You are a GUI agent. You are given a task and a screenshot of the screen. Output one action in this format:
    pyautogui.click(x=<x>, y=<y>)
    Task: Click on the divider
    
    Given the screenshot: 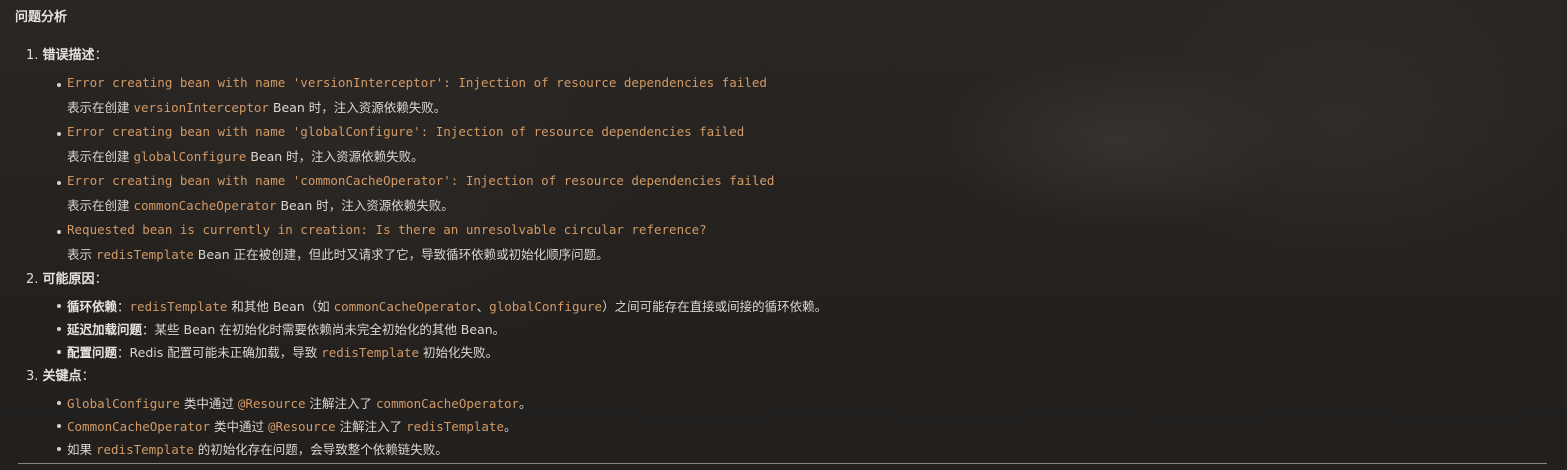 What is the action you would take?
    pyautogui.click(x=782, y=463)
    